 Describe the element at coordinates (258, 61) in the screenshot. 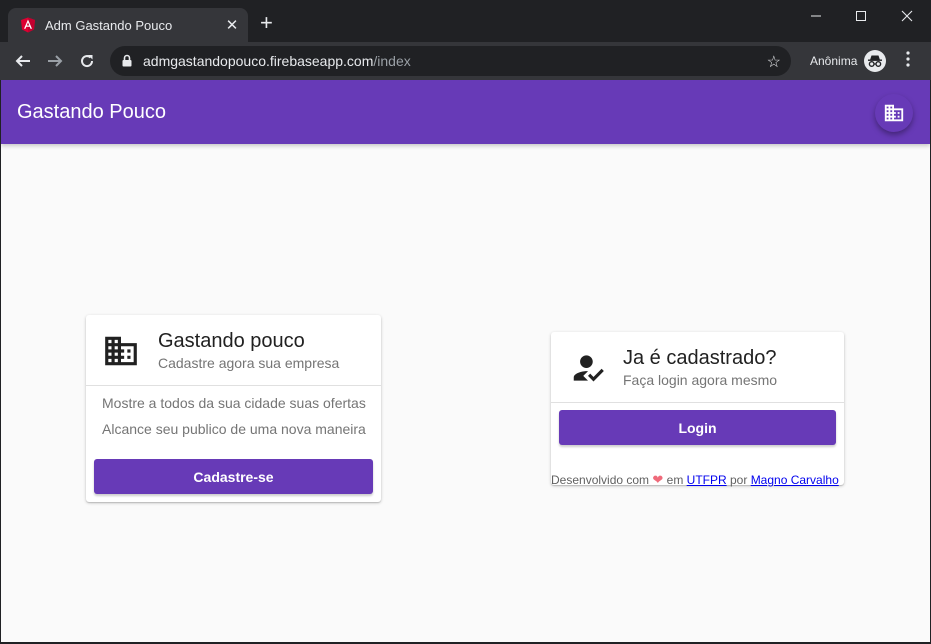

I see `url-host: admgastandopouco.firebaseapp.com` at that location.